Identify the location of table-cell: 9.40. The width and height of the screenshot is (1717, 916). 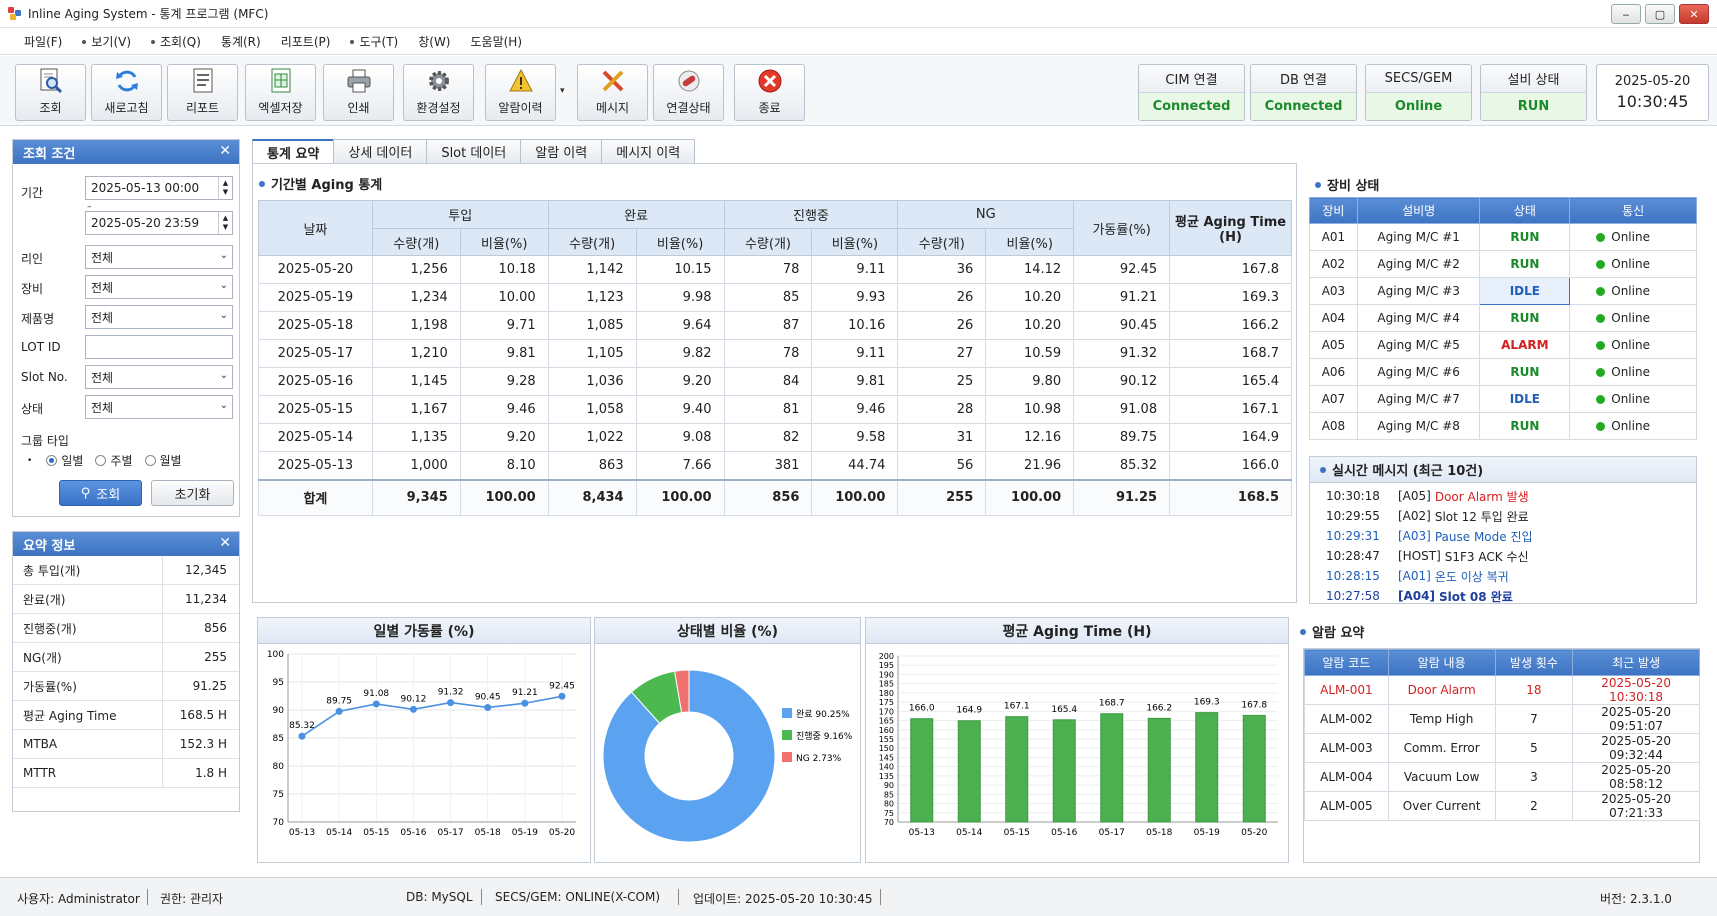
(680, 409).